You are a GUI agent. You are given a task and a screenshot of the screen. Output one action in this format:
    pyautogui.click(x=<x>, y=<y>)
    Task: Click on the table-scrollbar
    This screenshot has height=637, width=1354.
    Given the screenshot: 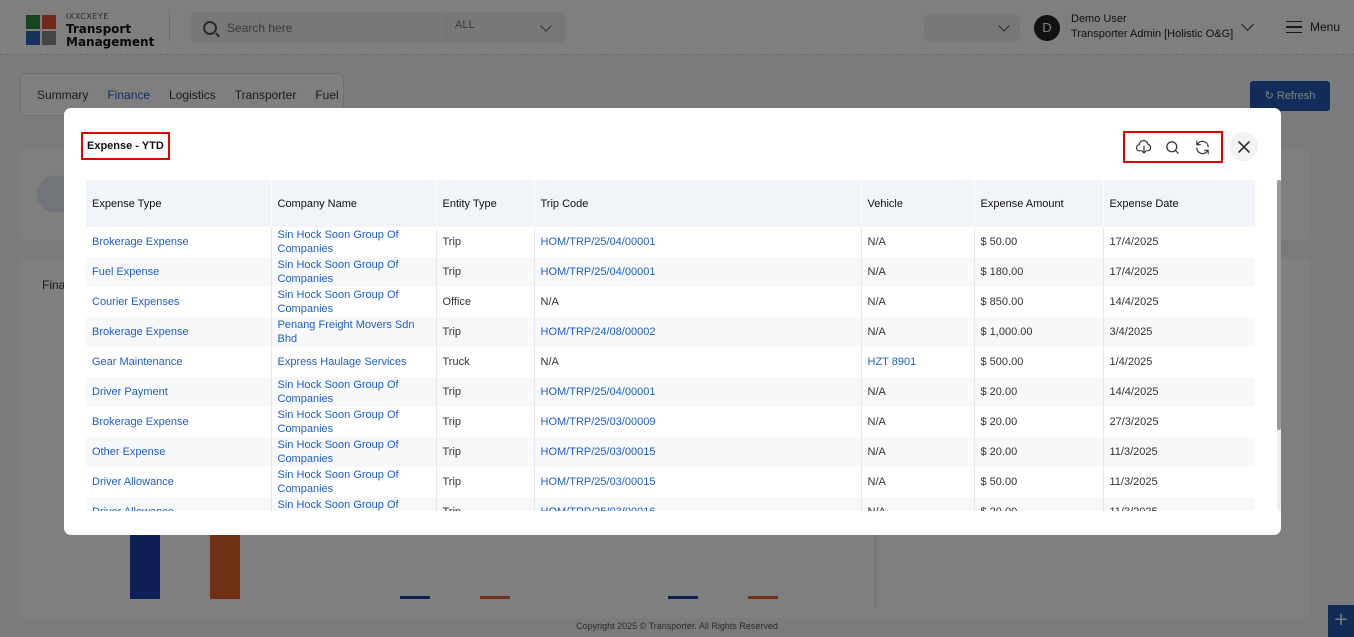 What is the action you would take?
    pyautogui.click(x=1279, y=345)
    